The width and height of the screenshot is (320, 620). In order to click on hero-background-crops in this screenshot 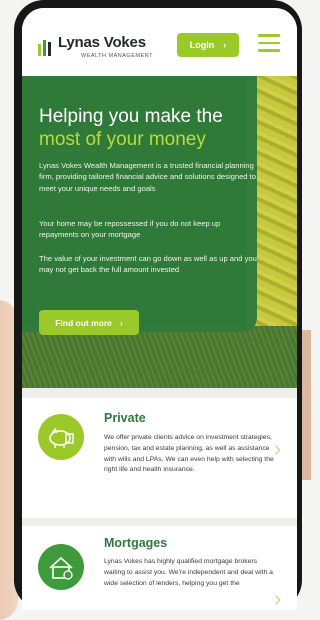, I will do `click(159, 357)`.